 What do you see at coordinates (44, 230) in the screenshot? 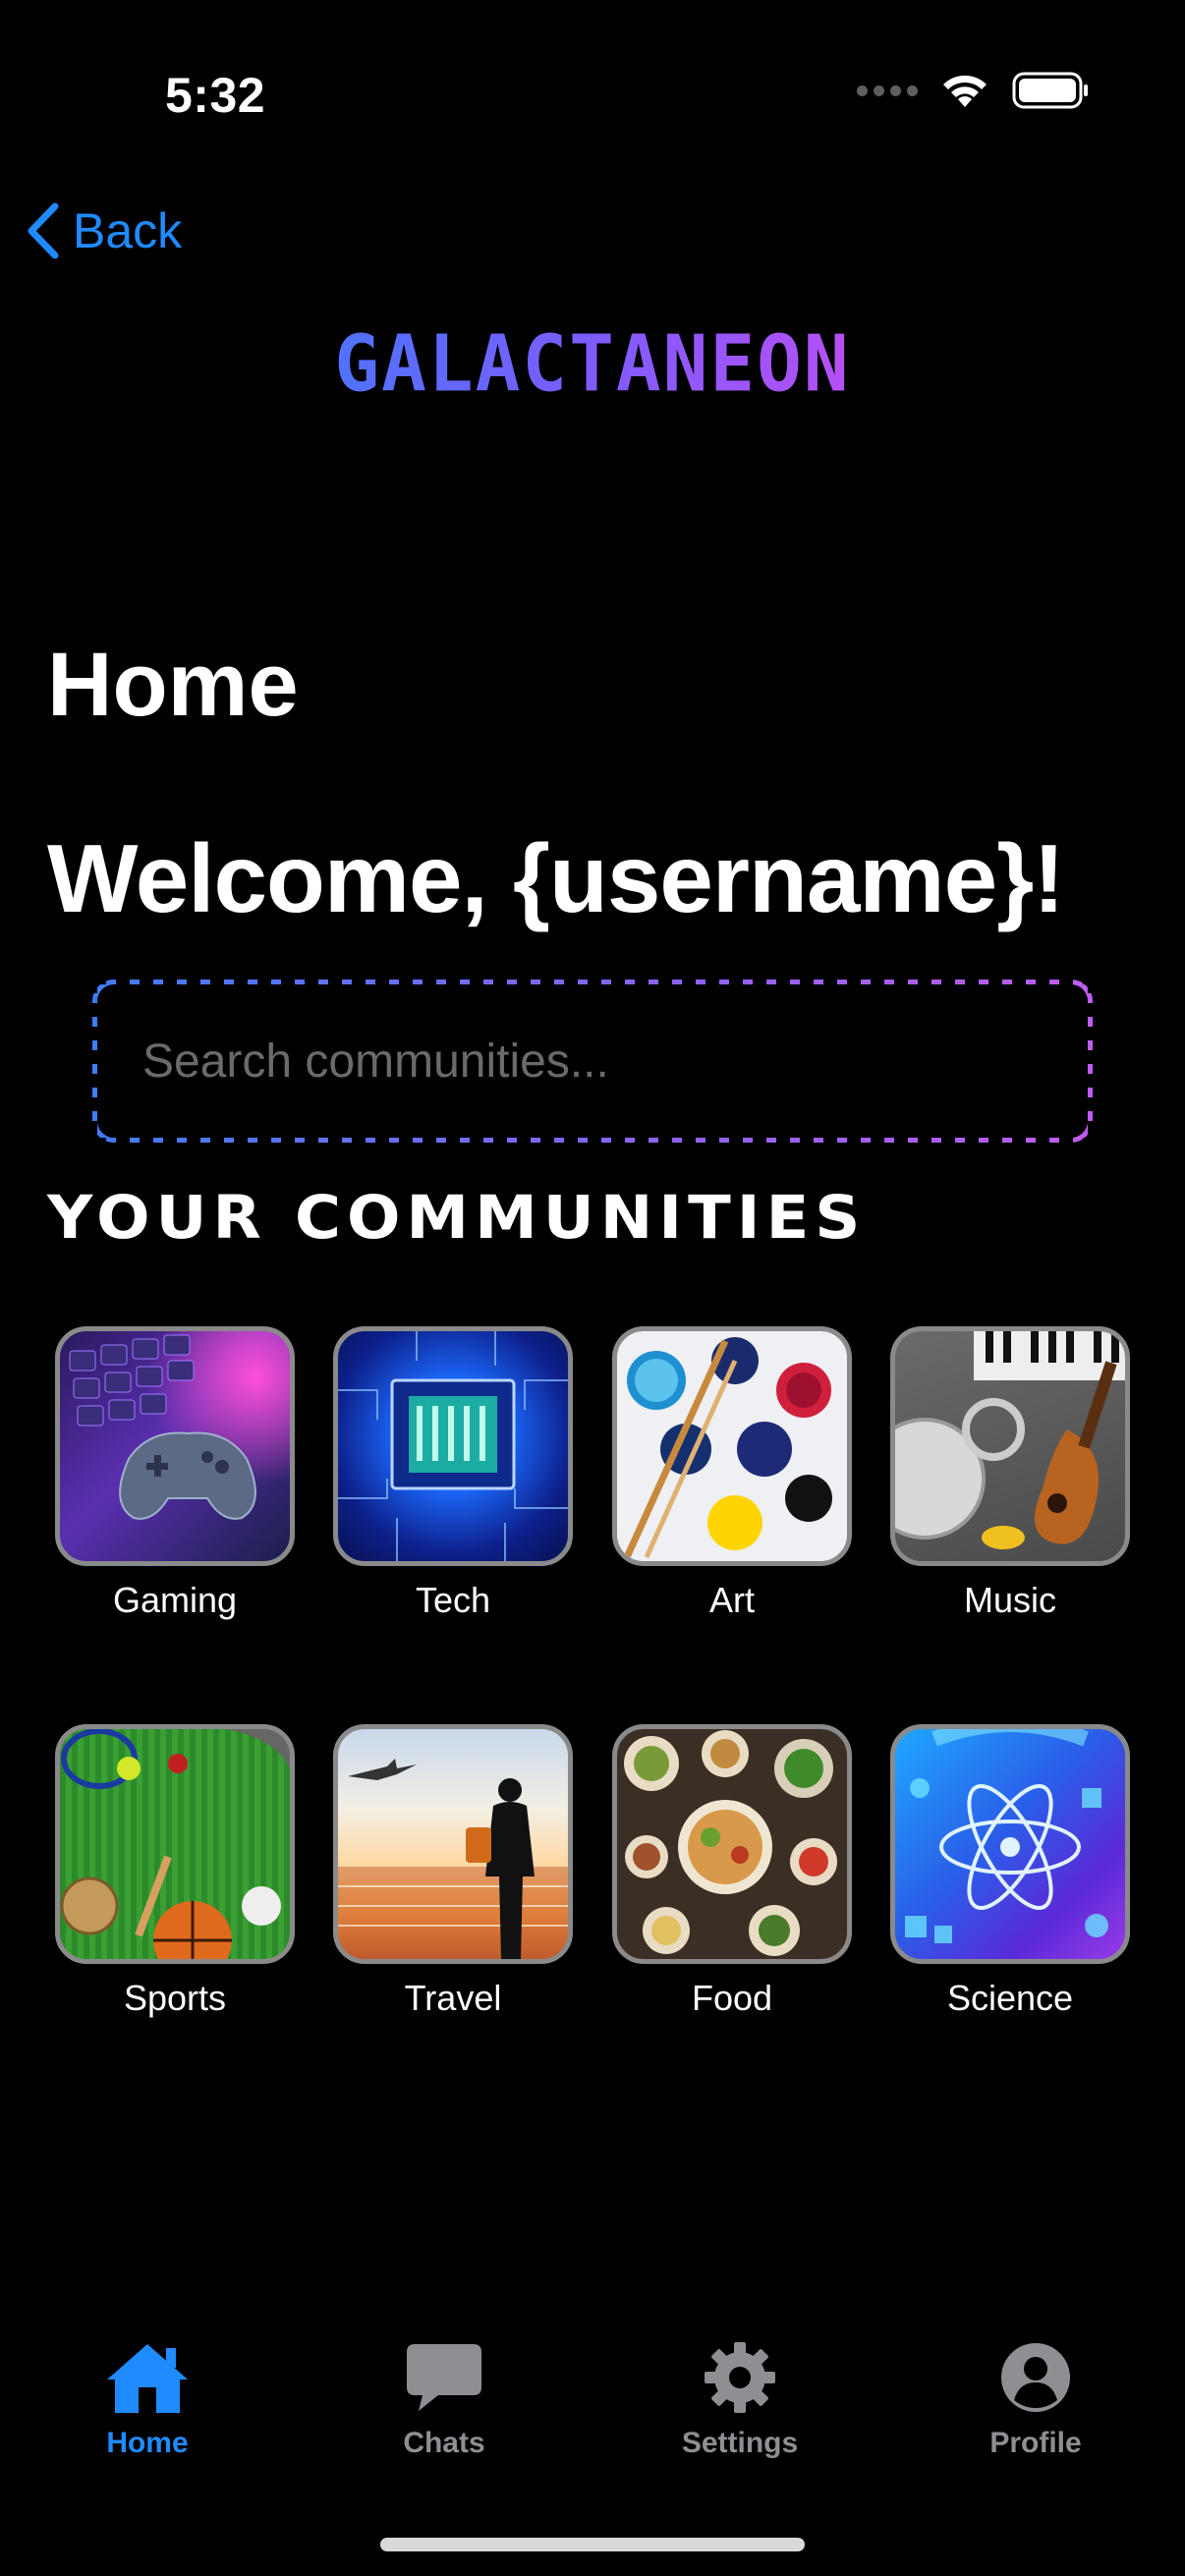
I see `chevron-left-icon` at bounding box center [44, 230].